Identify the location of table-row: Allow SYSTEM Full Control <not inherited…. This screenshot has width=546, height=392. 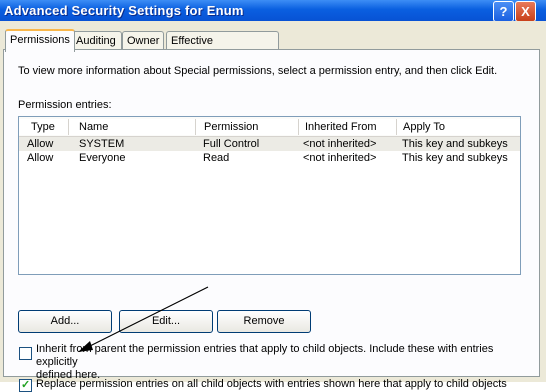
(269, 144).